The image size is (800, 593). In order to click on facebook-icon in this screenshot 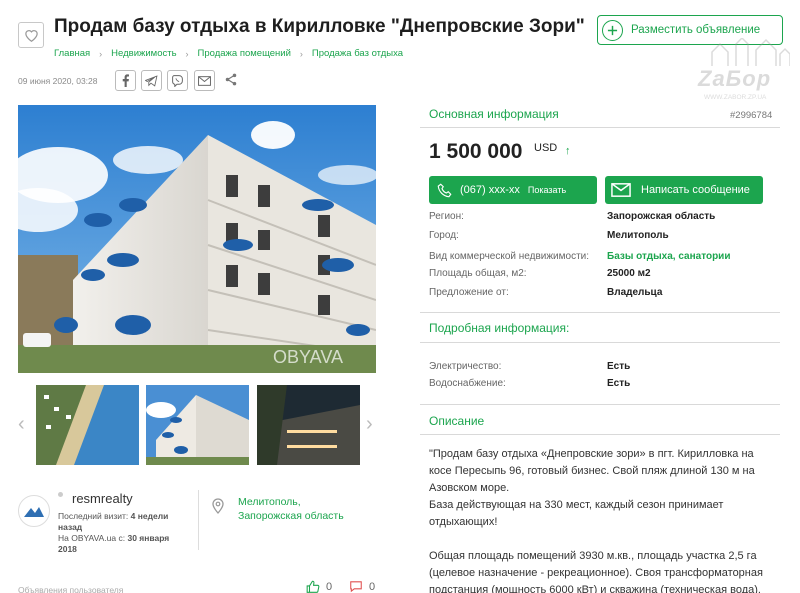, I will do `click(125, 80)`.